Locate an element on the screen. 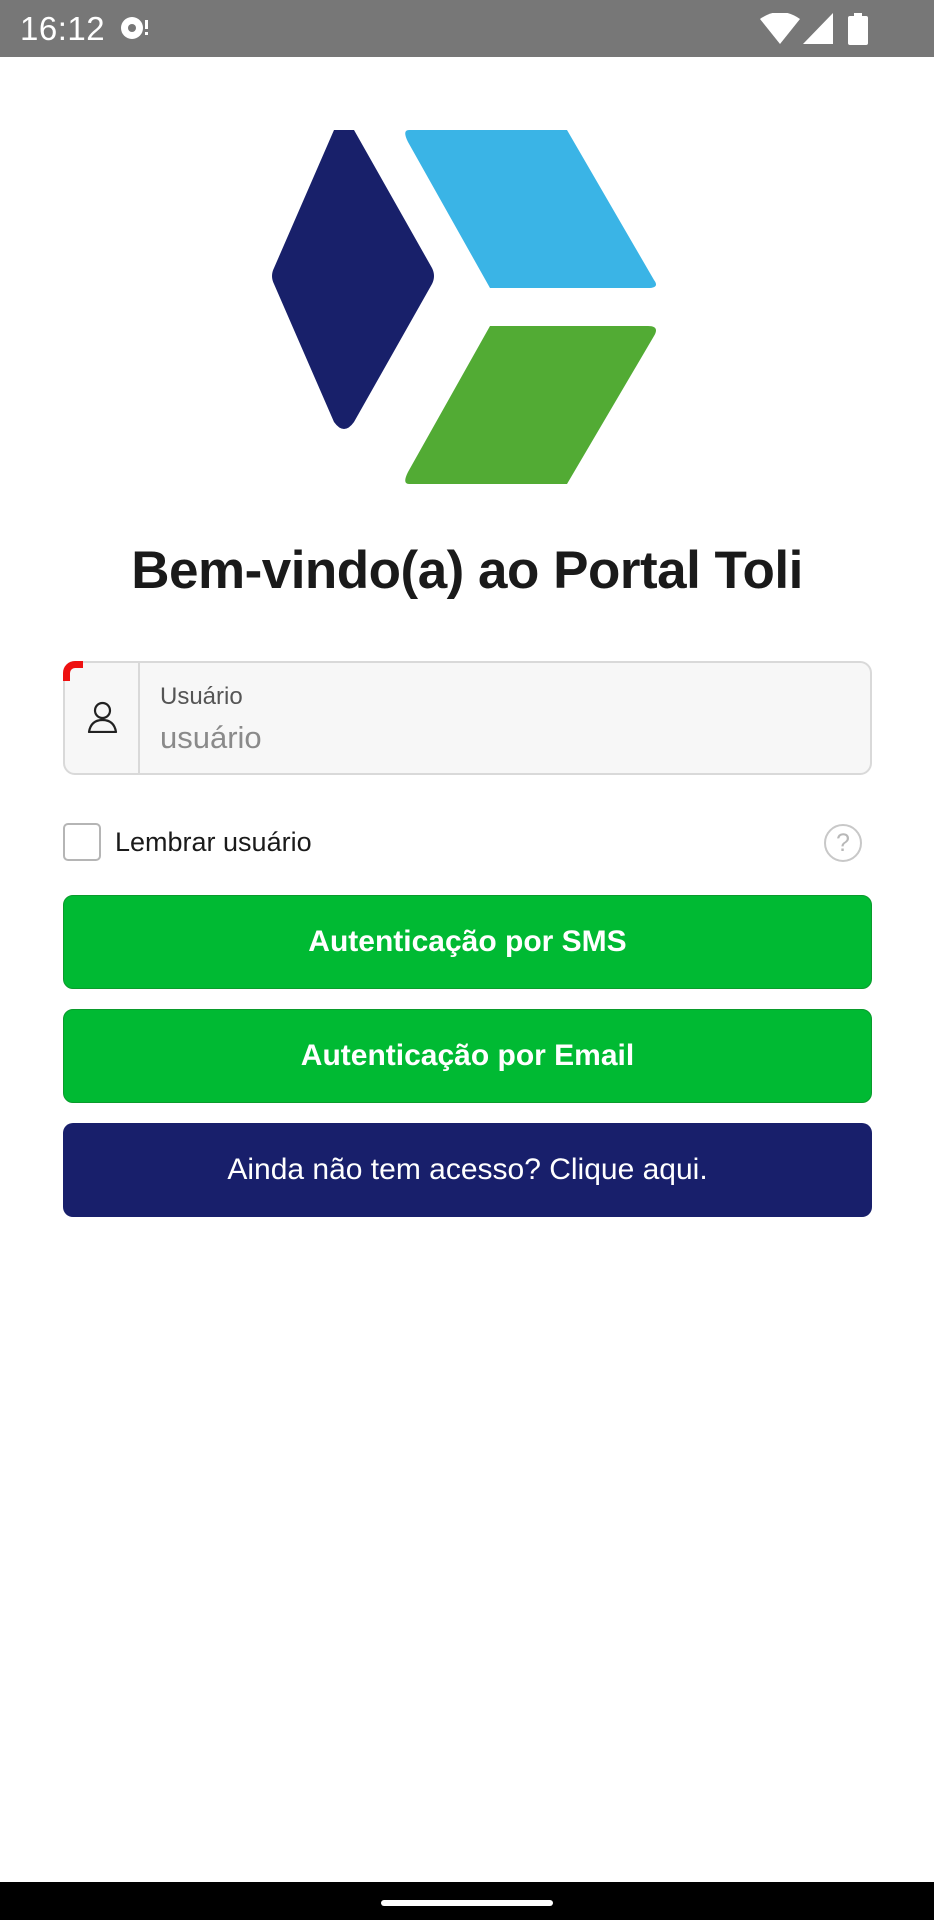 The height and width of the screenshot is (1920, 934). email-auth-button: Autenticação por Email is located at coordinates (467, 1056).